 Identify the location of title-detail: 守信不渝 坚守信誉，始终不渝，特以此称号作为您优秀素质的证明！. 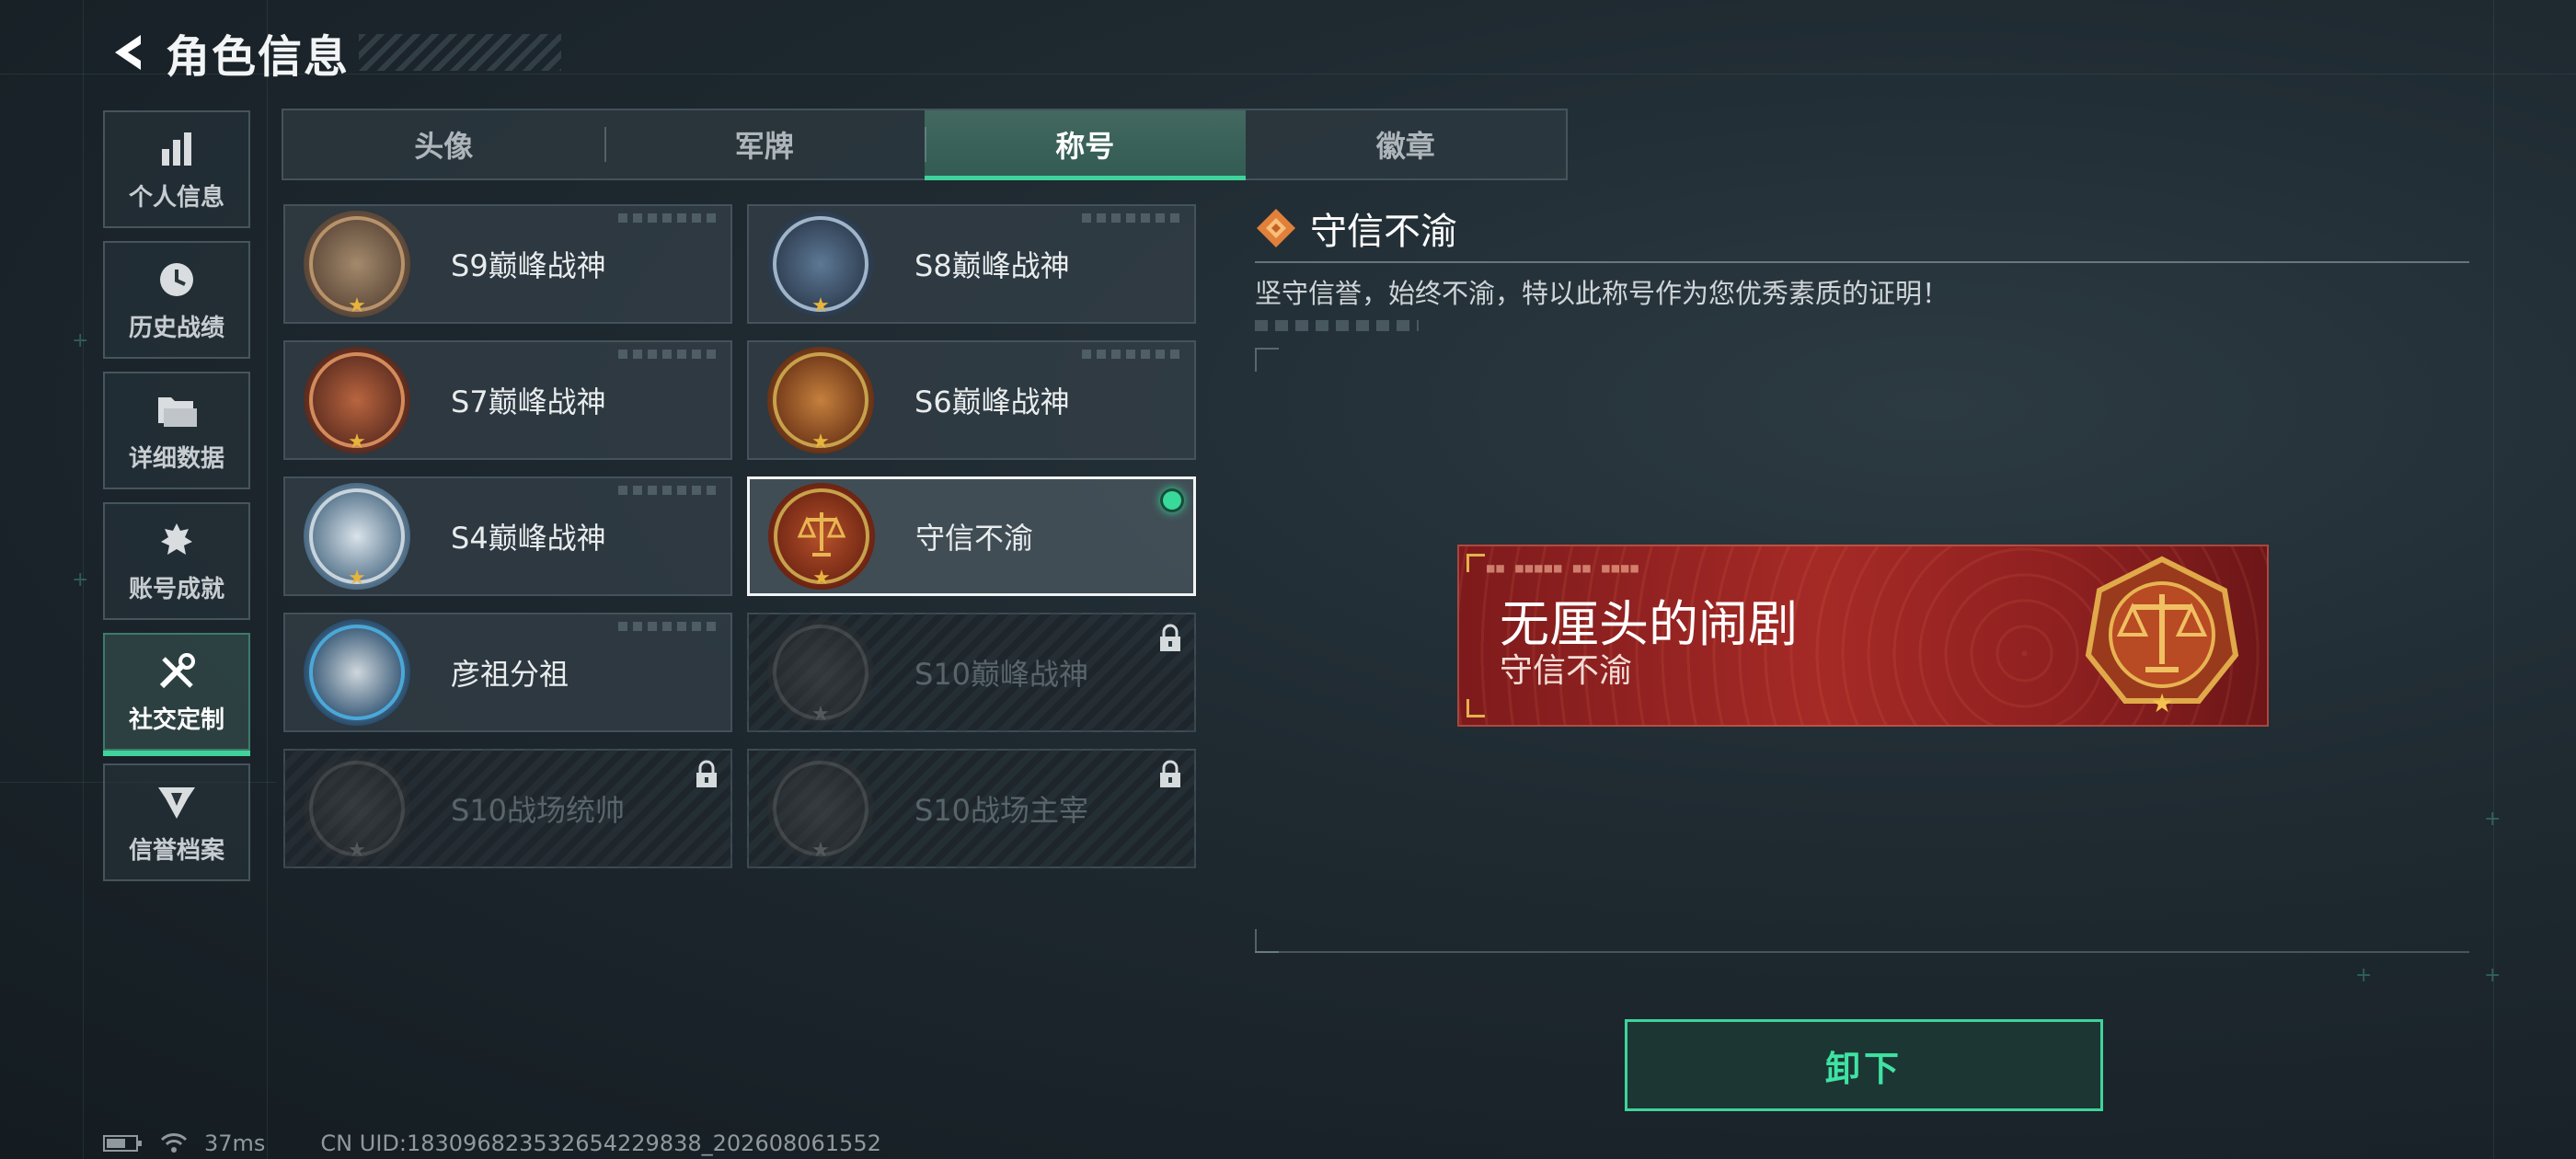
(1862, 266).